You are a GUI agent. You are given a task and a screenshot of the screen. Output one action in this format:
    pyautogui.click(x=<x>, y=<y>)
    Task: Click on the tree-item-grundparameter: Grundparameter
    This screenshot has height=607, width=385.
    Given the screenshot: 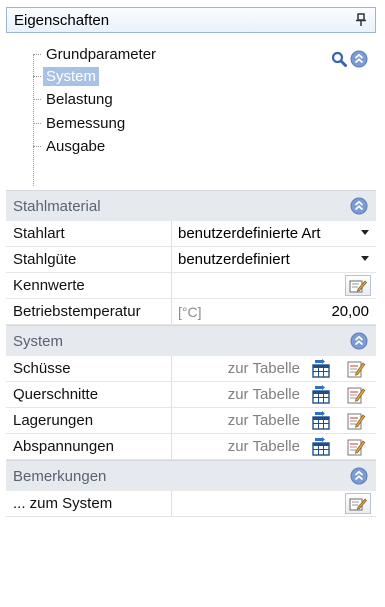 What is the action you would take?
    pyautogui.click(x=96, y=54)
    